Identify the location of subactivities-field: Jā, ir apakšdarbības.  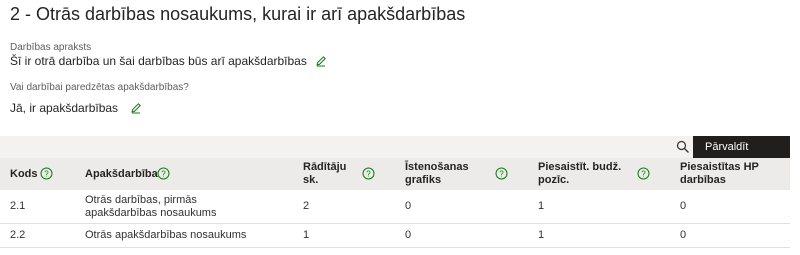
(76, 108).